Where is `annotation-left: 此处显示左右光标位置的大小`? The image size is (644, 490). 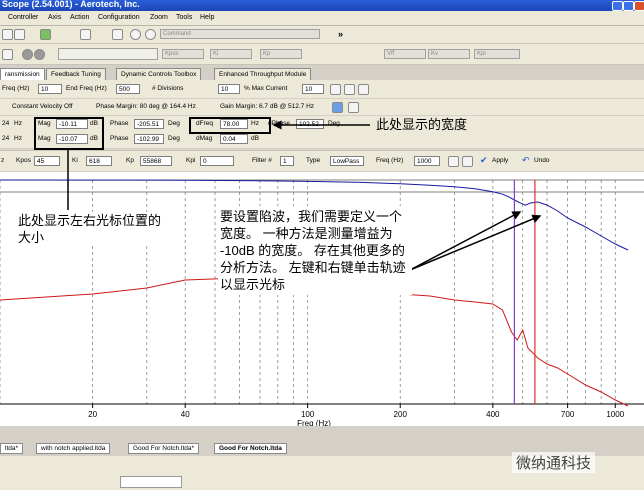
annotation-left: 此处显示左右光标位置的大小 is located at coordinates (94, 229).